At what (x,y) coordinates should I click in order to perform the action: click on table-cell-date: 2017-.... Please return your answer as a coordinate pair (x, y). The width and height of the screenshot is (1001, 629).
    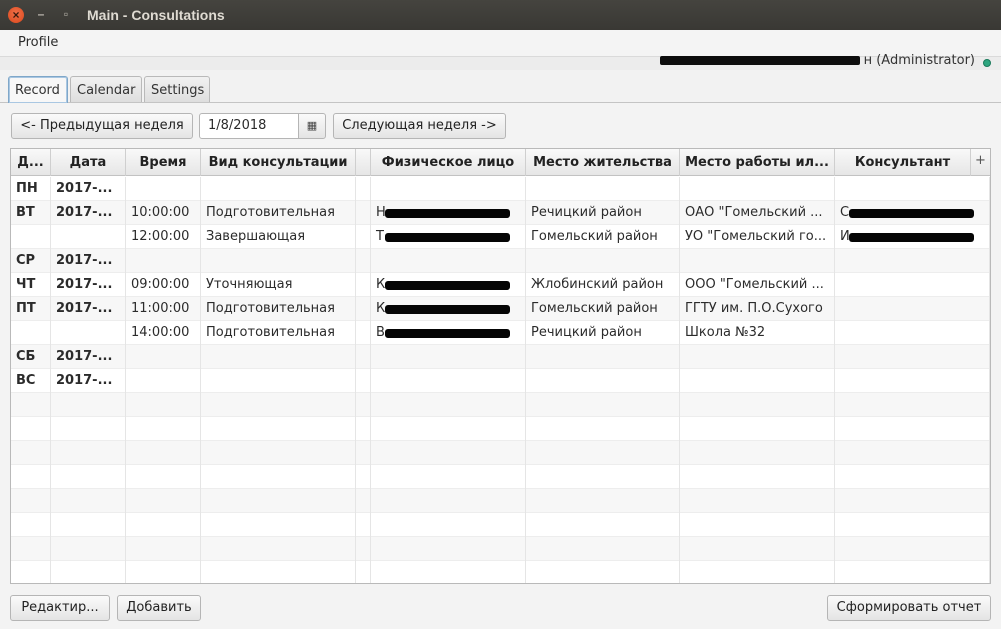
    Looking at the image, I should click on (88, 357).